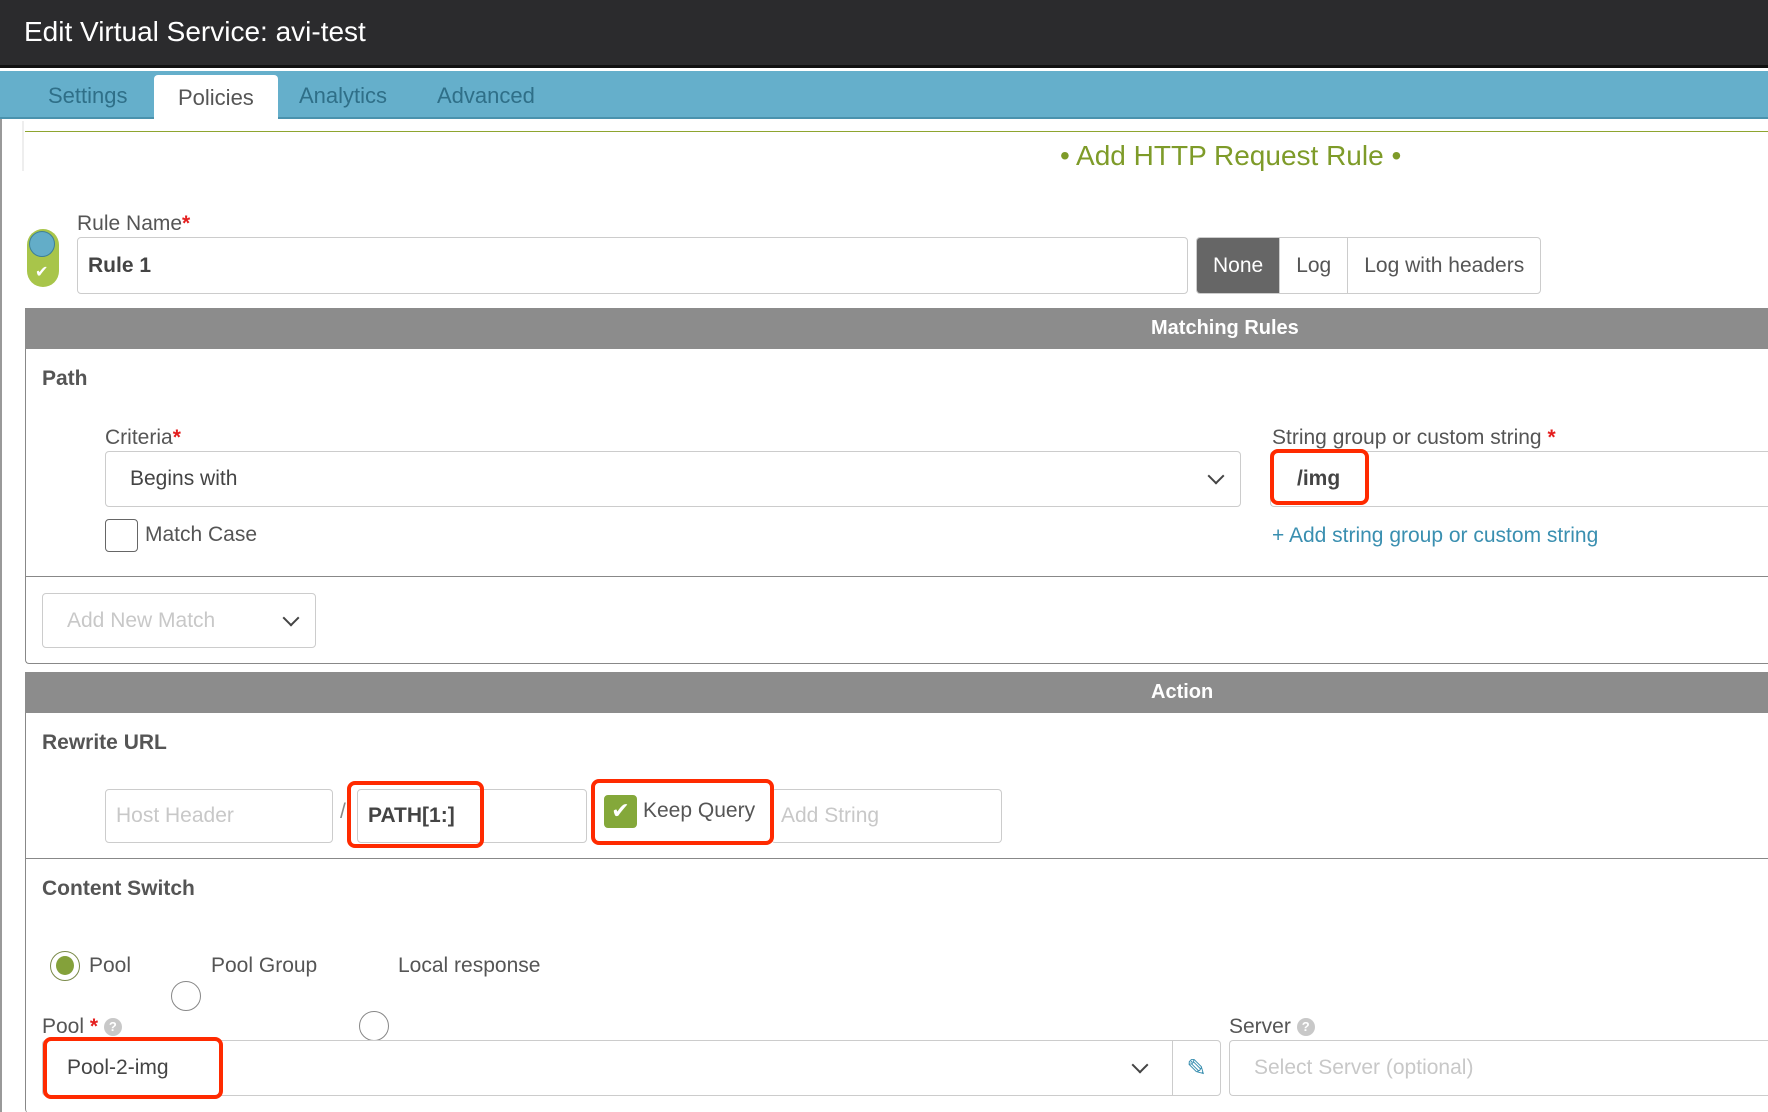  What do you see at coordinates (896, 328) in the screenshot?
I see `matching-rules-header: Matching Rules` at bounding box center [896, 328].